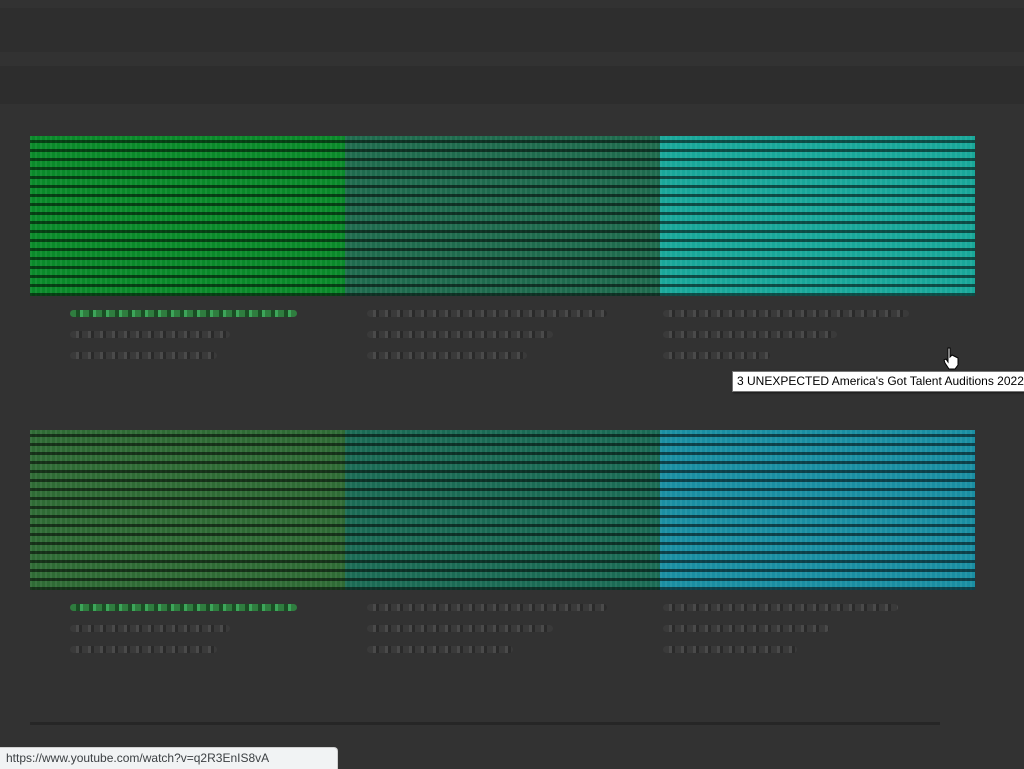  Describe the element at coordinates (512, 30) in the screenshot. I see `top-header-bar` at that location.